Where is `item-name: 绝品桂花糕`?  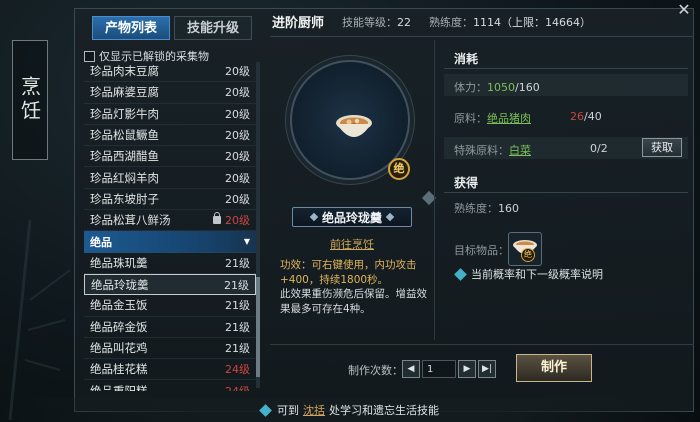 item-name: 绝品桂花糕 is located at coordinates (119, 369).